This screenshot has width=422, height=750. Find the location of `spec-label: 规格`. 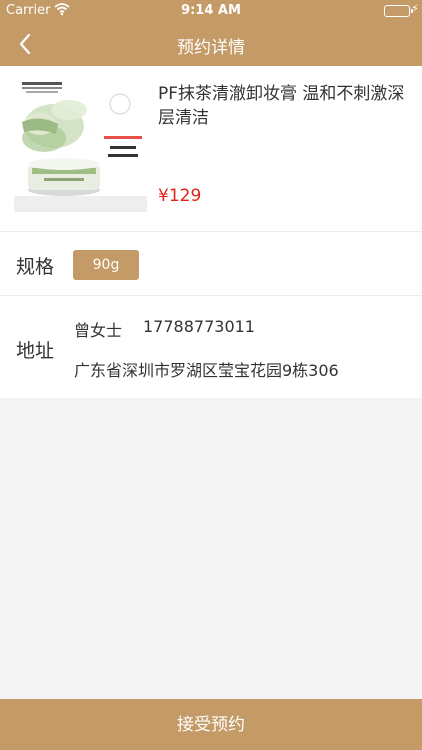

spec-label: 规格 is located at coordinates (35, 267).